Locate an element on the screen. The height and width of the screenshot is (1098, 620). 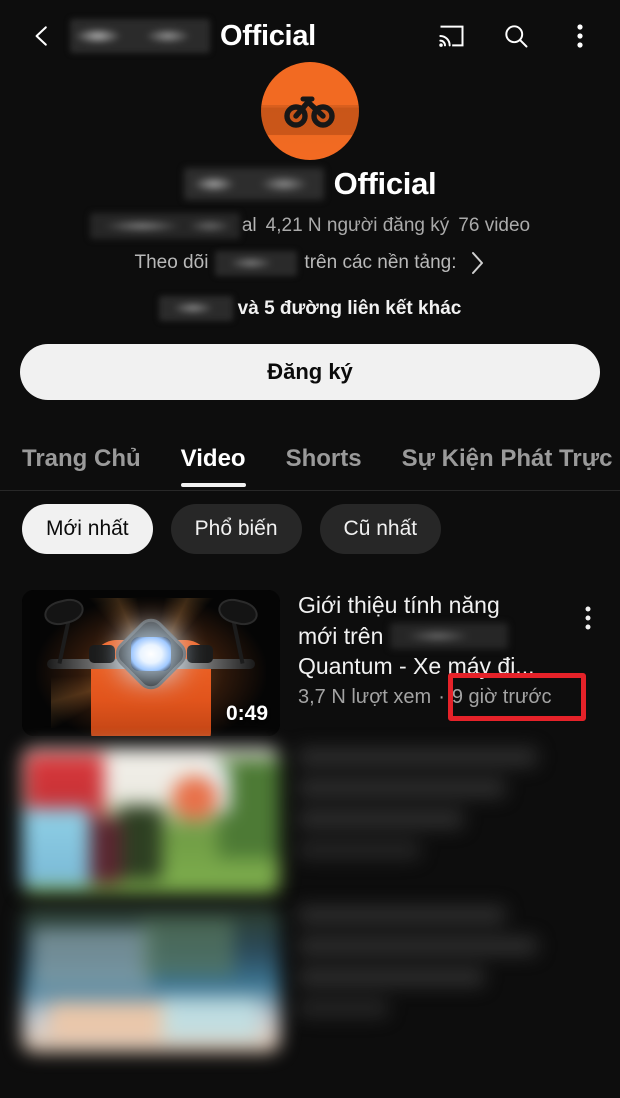
tab-shorts: Shorts is located at coordinates (324, 459).